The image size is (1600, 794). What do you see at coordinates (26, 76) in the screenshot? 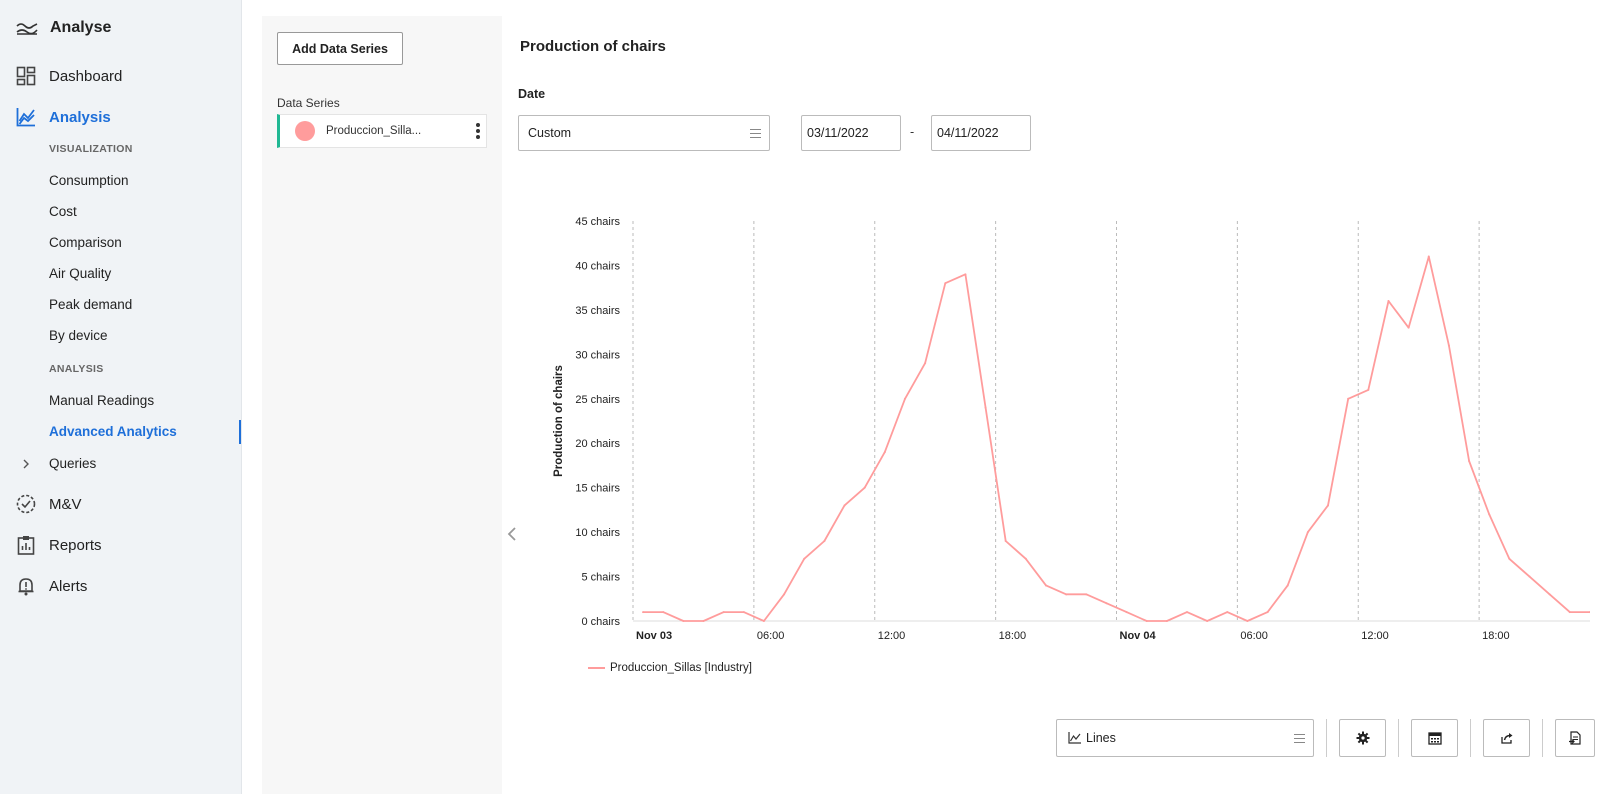
I see `dashboard-icon` at bounding box center [26, 76].